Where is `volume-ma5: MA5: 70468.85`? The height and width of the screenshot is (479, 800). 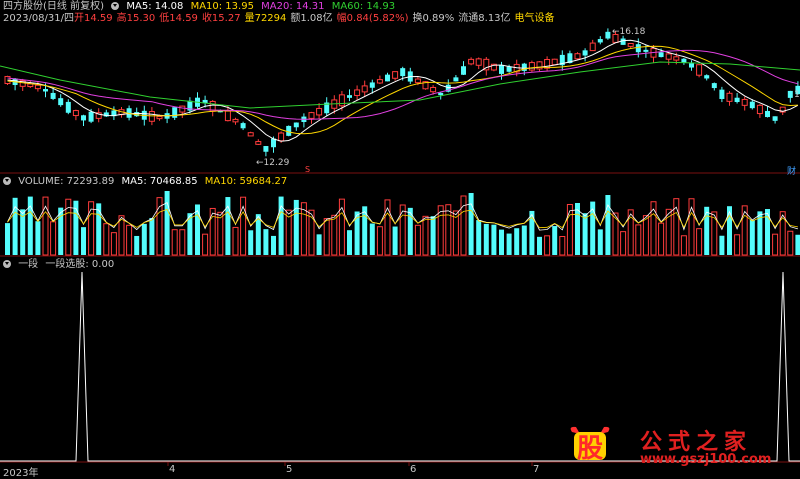 volume-ma5: MA5: 70468.85 is located at coordinates (159, 181).